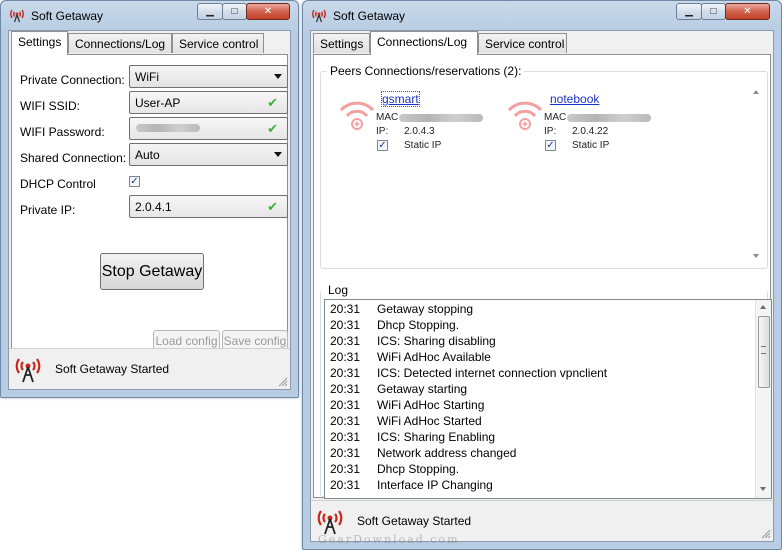  I want to click on tab-label: Settings, so click(342, 44).